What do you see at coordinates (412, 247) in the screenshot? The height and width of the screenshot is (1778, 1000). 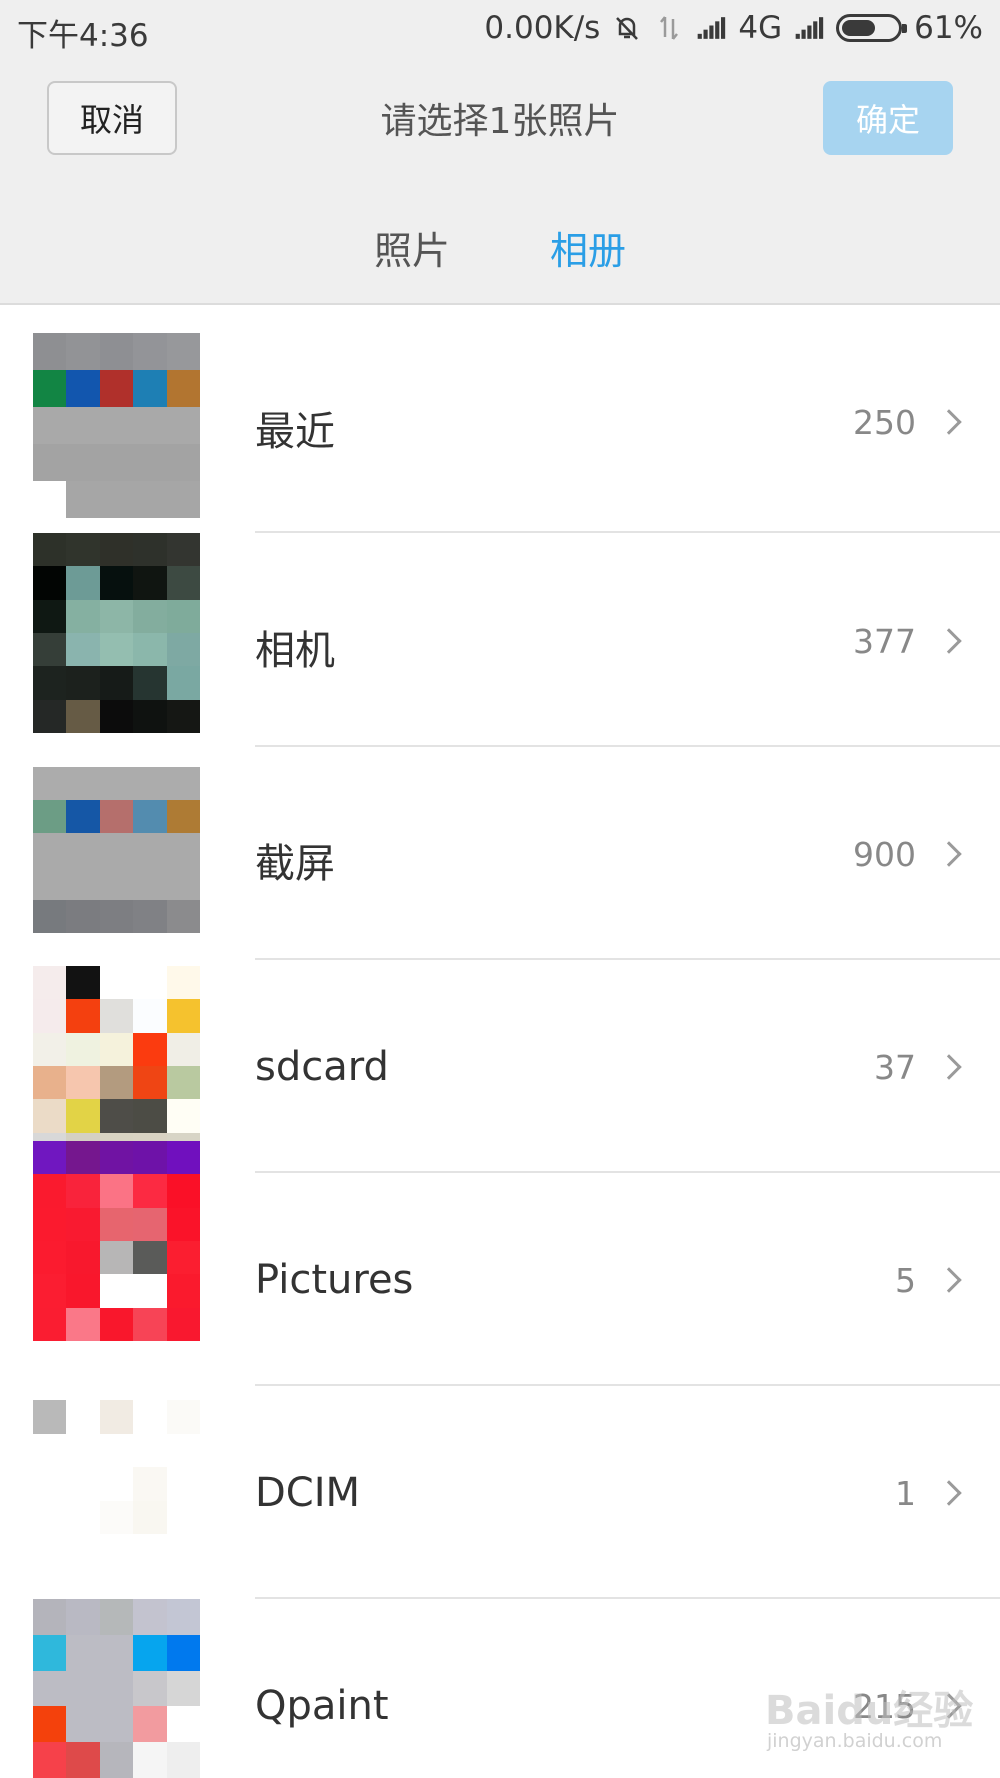 I see `tab-photos: 照片` at bounding box center [412, 247].